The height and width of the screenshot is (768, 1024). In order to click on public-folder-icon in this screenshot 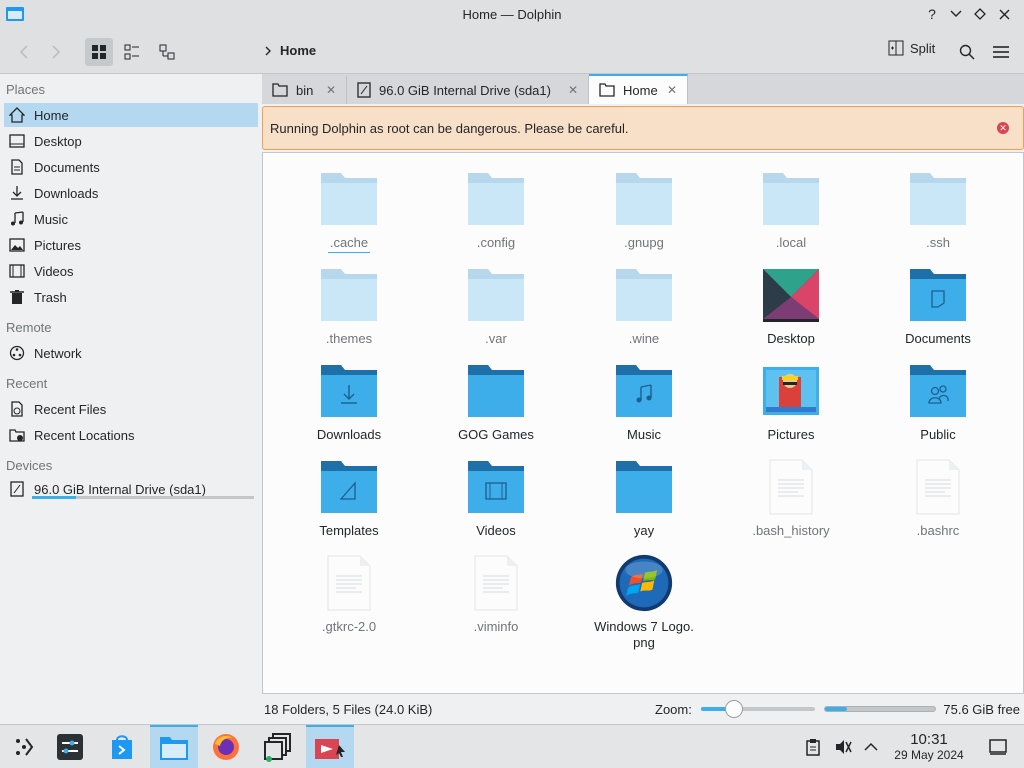, I will do `click(938, 391)`.